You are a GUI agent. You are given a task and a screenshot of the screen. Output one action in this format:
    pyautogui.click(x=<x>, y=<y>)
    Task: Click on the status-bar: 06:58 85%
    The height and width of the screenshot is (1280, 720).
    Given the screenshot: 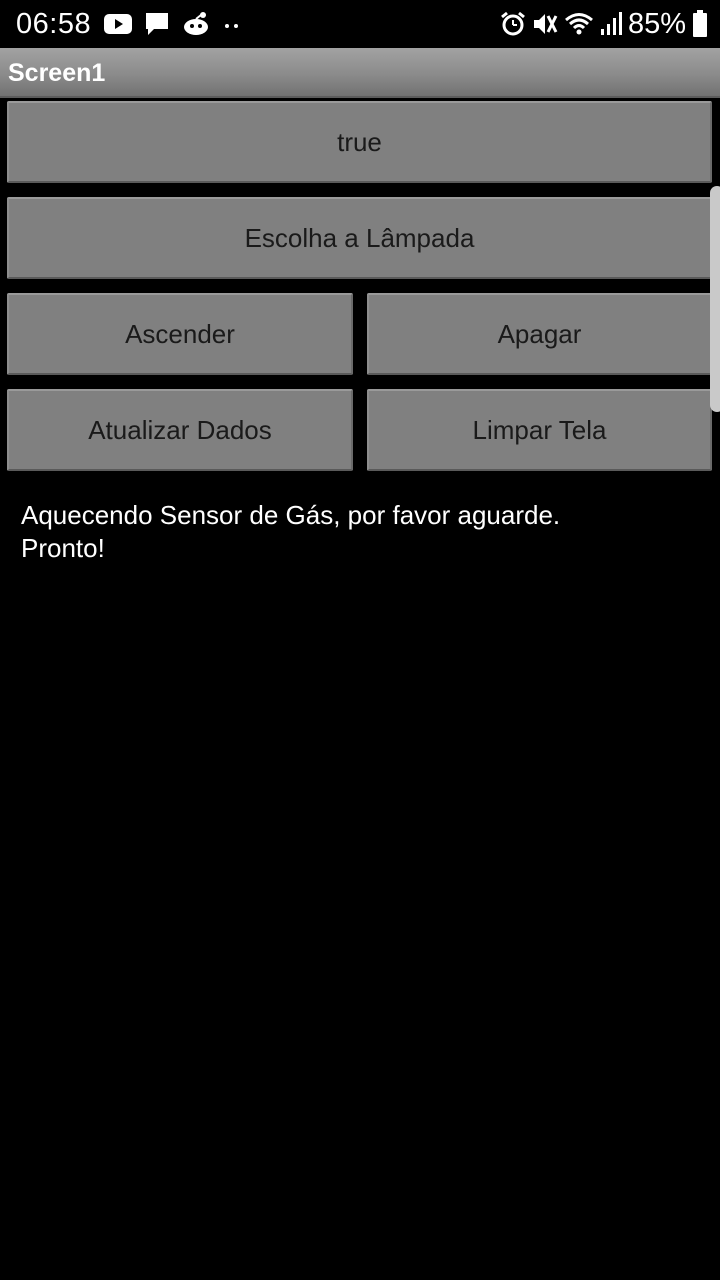 What is the action you would take?
    pyautogui.click(x=360, y=24)
    